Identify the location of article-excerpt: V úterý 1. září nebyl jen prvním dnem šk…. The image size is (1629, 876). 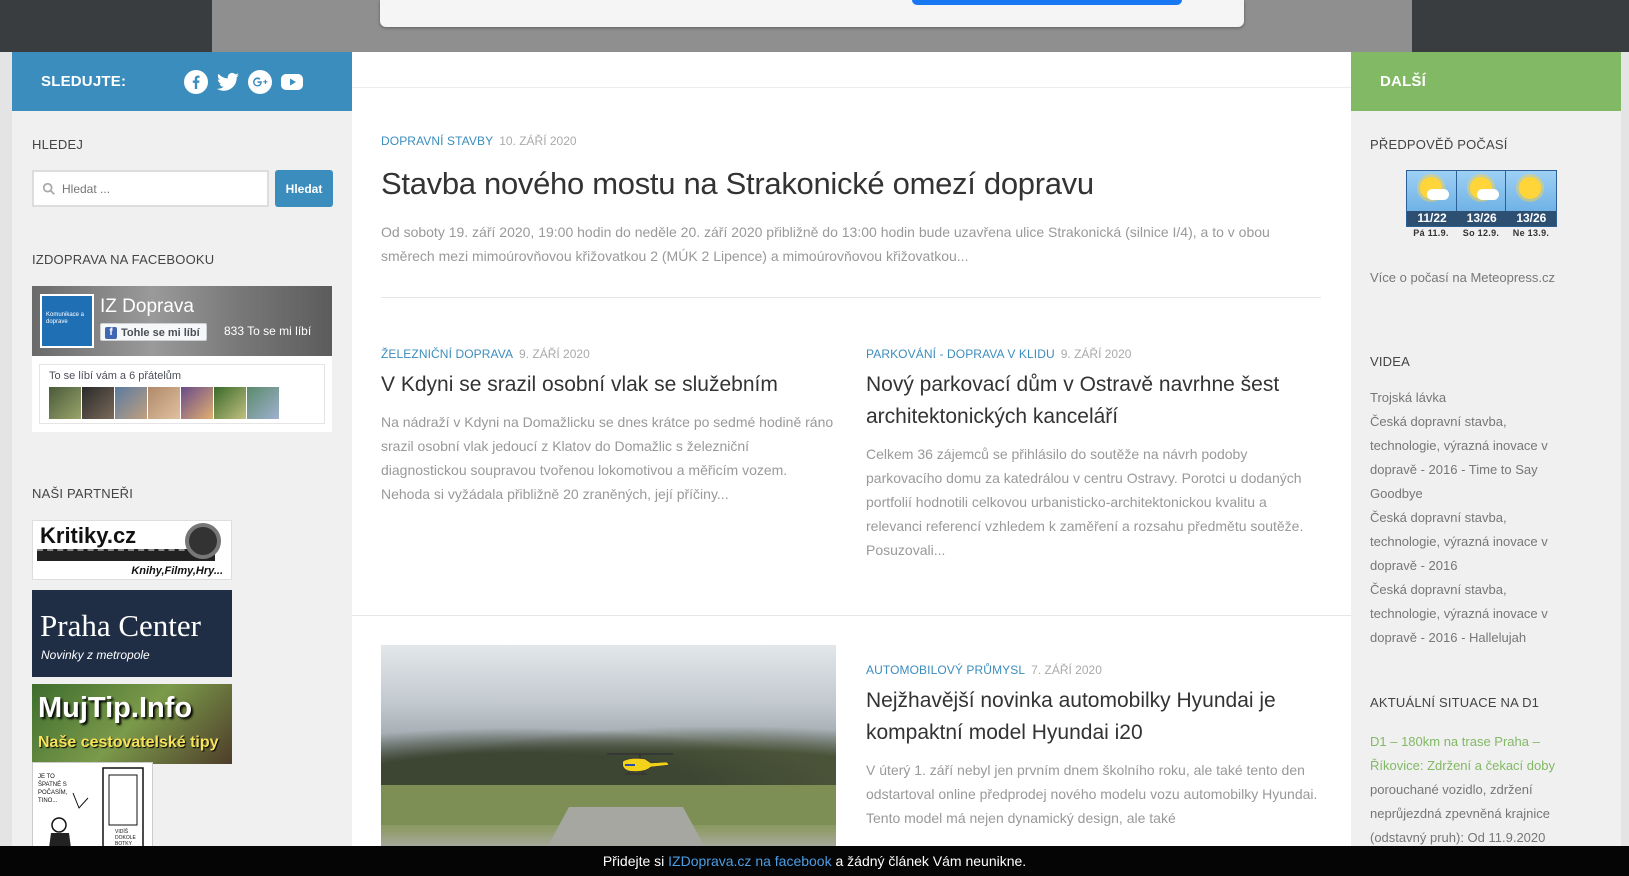
(1092, 794).